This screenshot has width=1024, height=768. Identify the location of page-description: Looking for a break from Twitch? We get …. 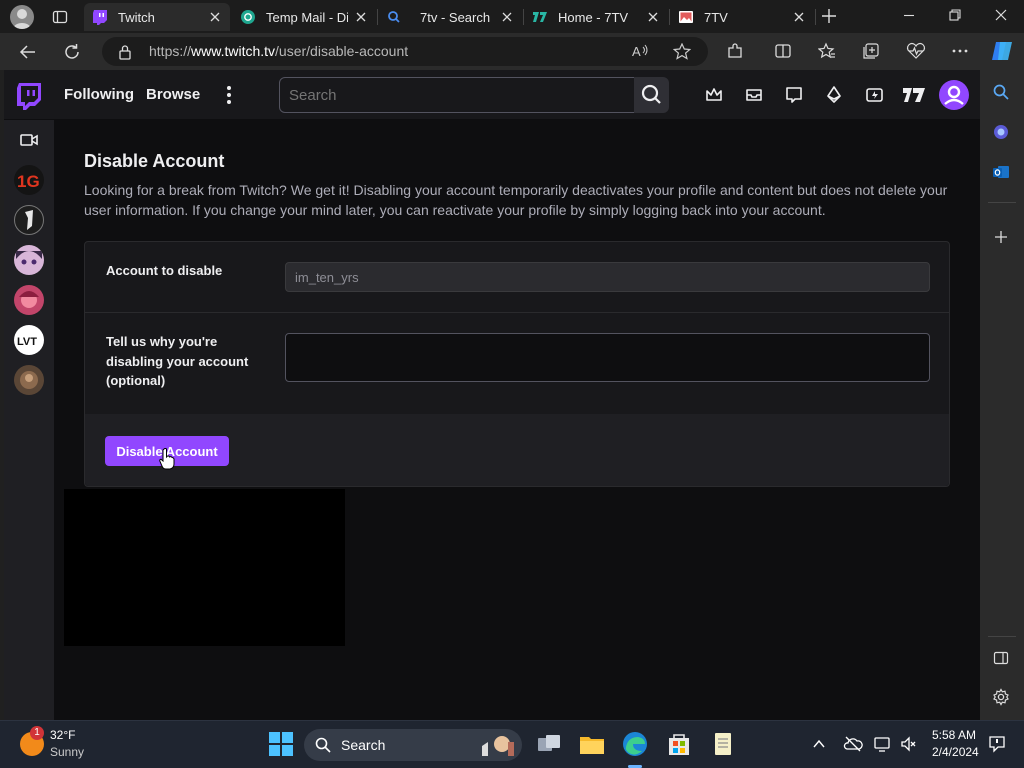
(516, 200).